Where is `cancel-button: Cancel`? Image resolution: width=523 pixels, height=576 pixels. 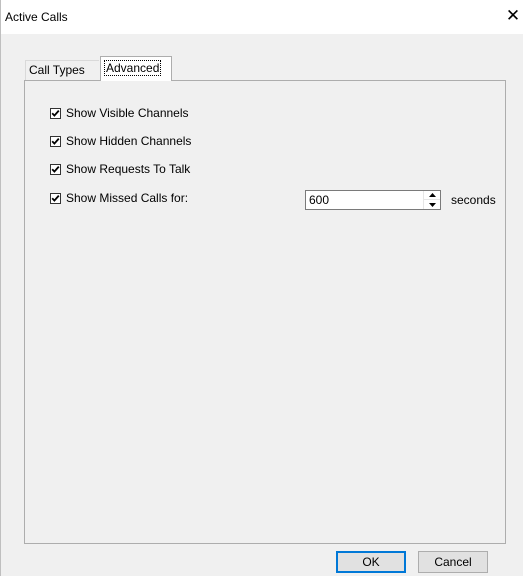 cancel-button: Cancel is located at coordinates (453, 562).